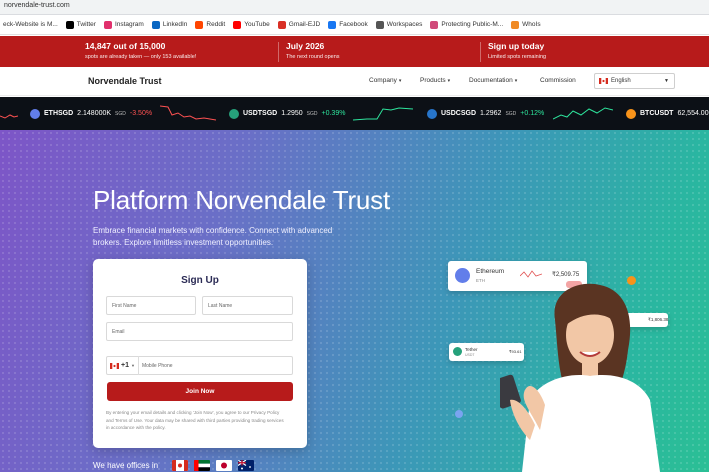 The width and height of the screenshot is (709, 472). I want to click on first-name-field: First Name, so click(151, 305).